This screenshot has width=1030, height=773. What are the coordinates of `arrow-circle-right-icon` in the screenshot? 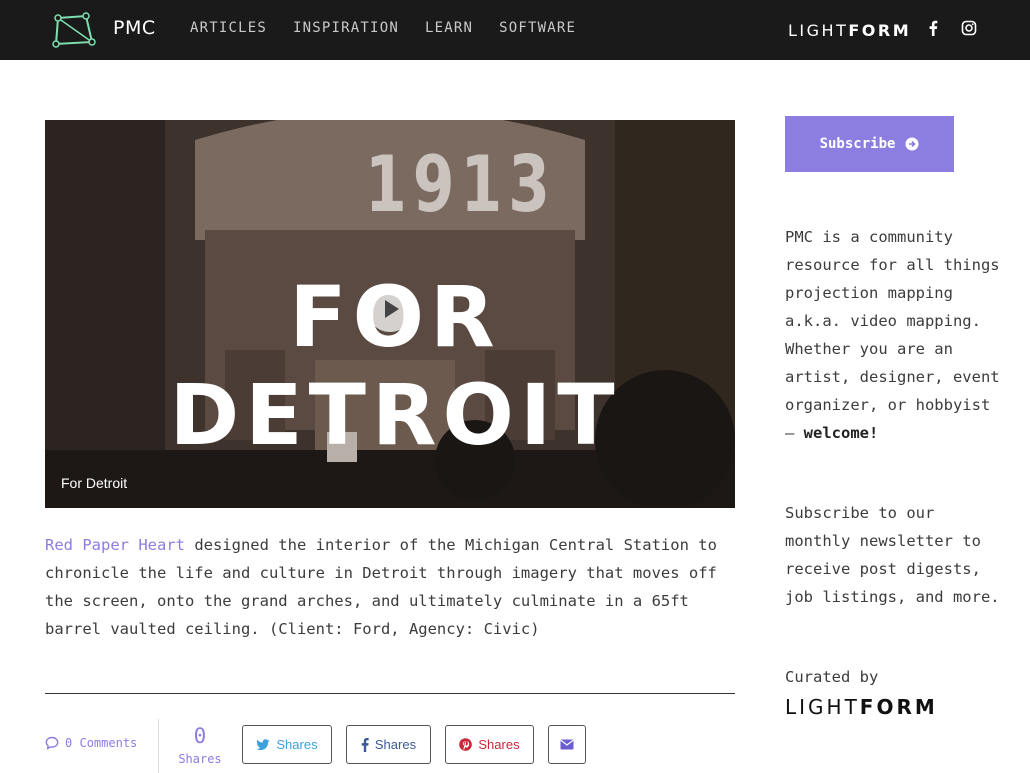 It's located at (912, 144).